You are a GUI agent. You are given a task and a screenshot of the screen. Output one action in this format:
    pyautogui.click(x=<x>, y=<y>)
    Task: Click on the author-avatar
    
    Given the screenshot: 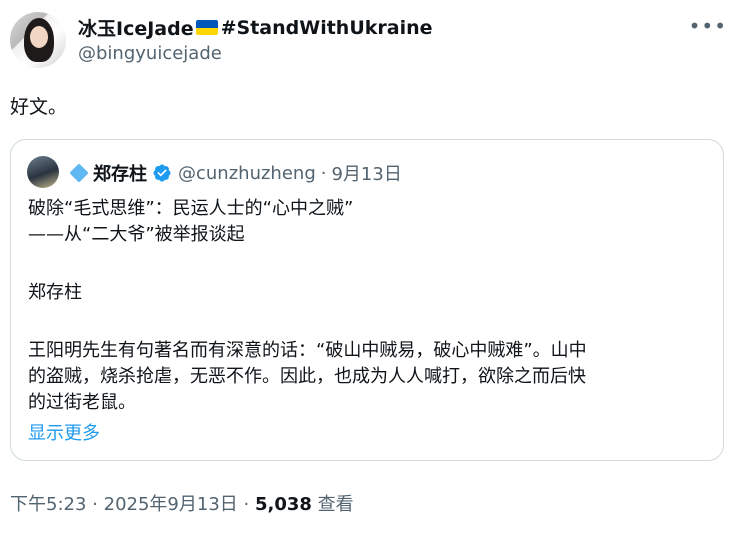 What is the action you would take?
    pyautogui.click(x=38, y=40)
    